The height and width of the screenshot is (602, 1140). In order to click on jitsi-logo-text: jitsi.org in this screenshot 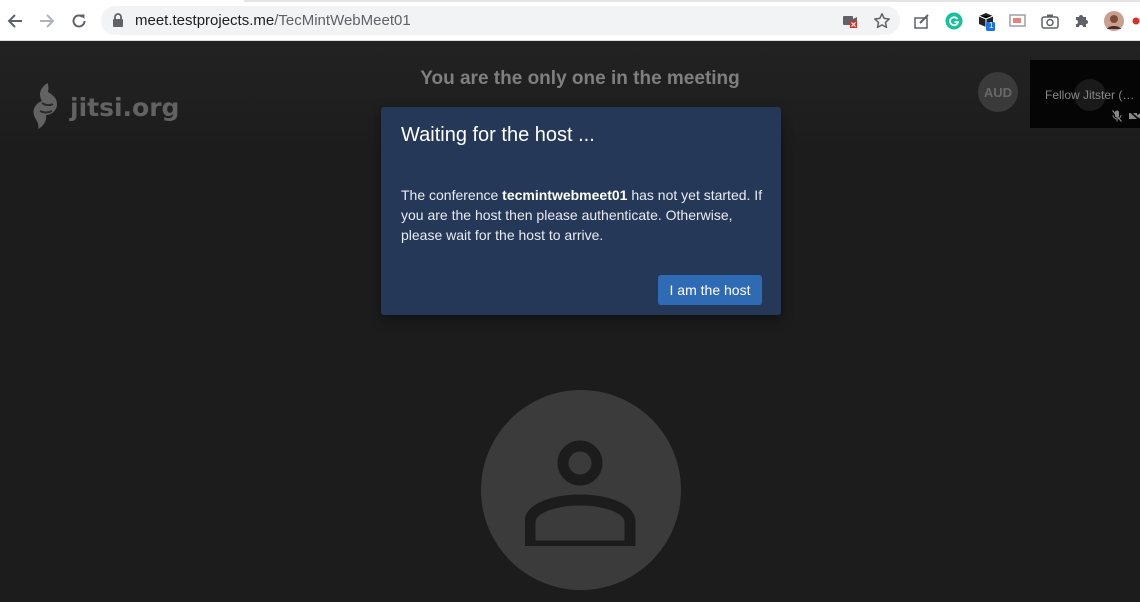, I will do `click(125, 107)`.